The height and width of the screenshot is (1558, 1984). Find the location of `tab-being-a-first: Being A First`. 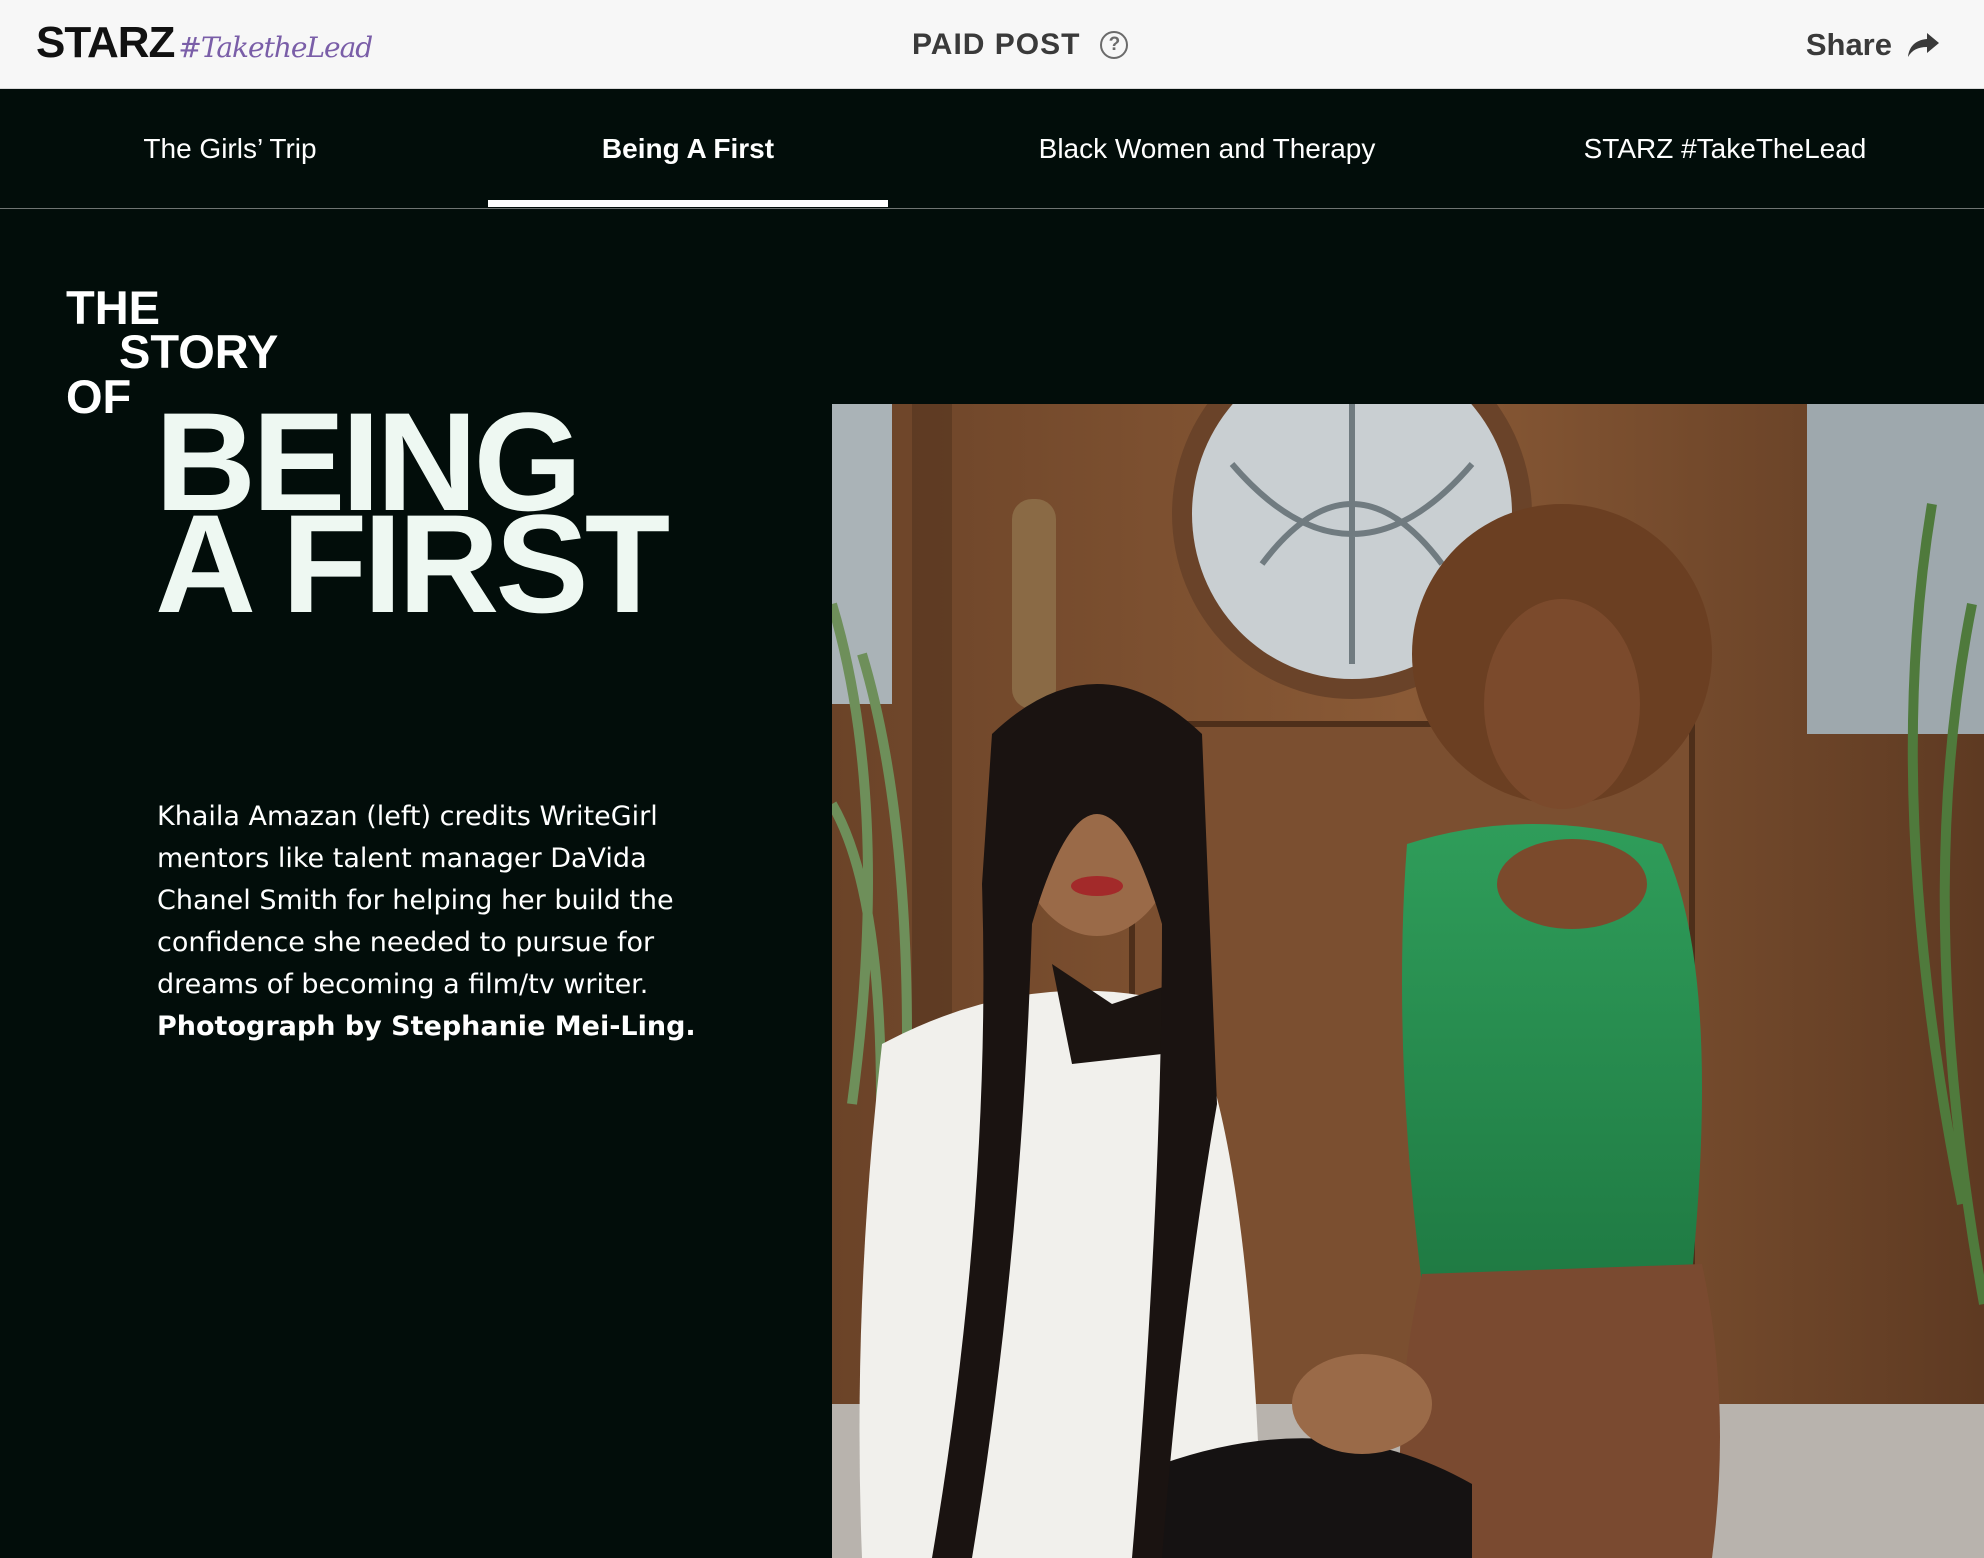

tab-being-a-first: Being A First is located at coordinates (688, 148).